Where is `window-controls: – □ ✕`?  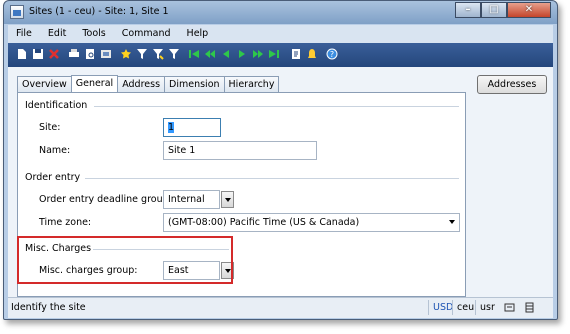
window-controls: – □ ✕ is located at coordinates (503, 10).